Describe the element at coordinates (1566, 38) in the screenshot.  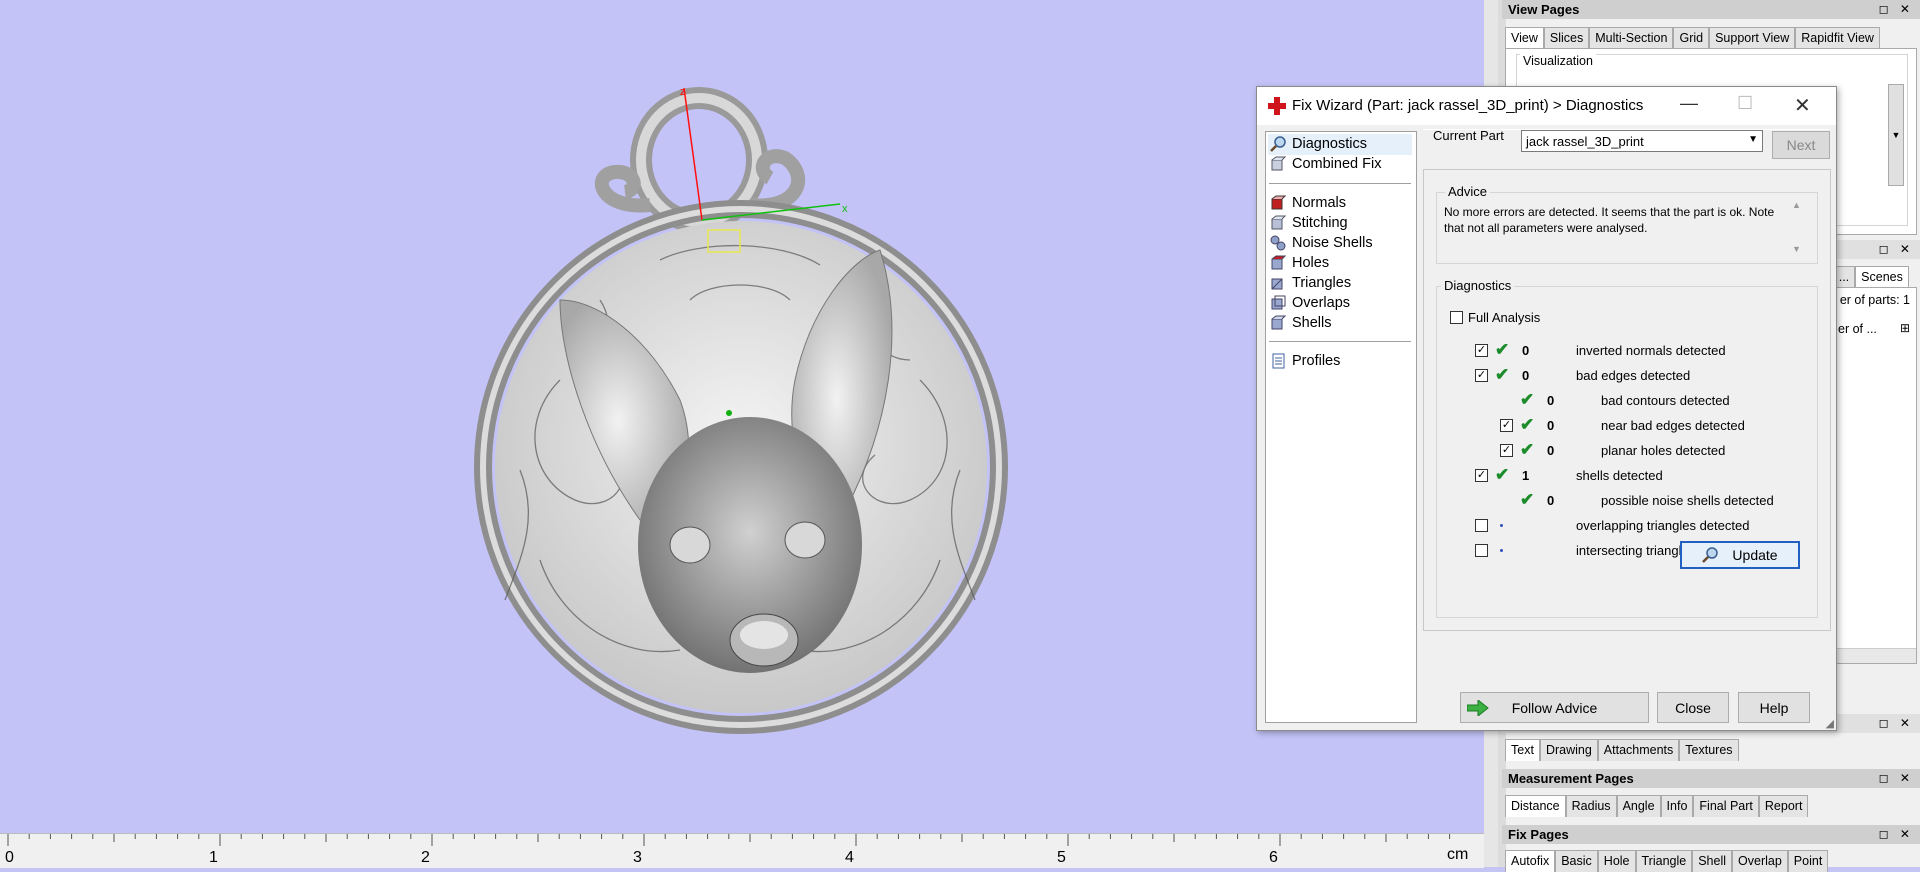
I see `tab-slices: Slices` at that location.